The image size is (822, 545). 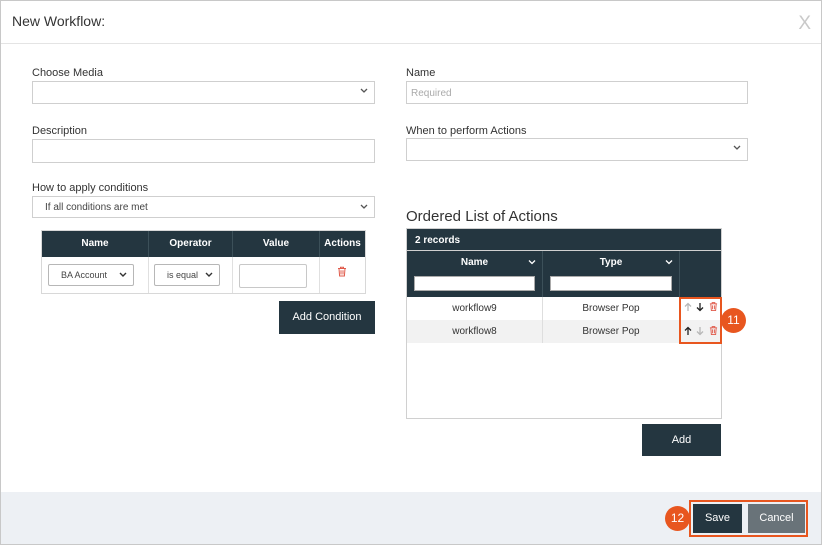 I want to click on table-cell-name: workflow9, so click(x=475, y=308).